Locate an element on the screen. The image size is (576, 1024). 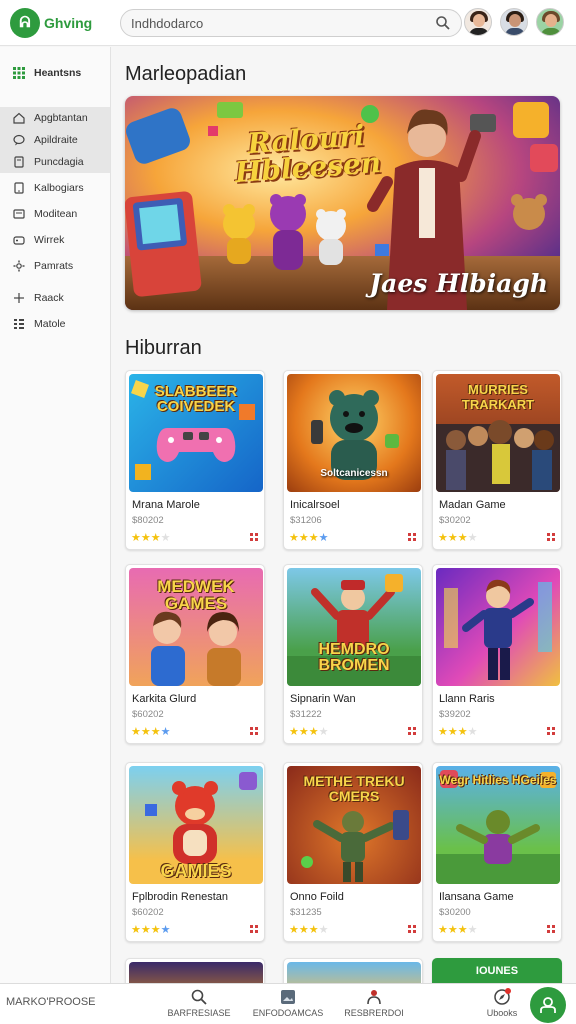
top-bar: ᕱ Ghving is located at coordinates (288, 23).